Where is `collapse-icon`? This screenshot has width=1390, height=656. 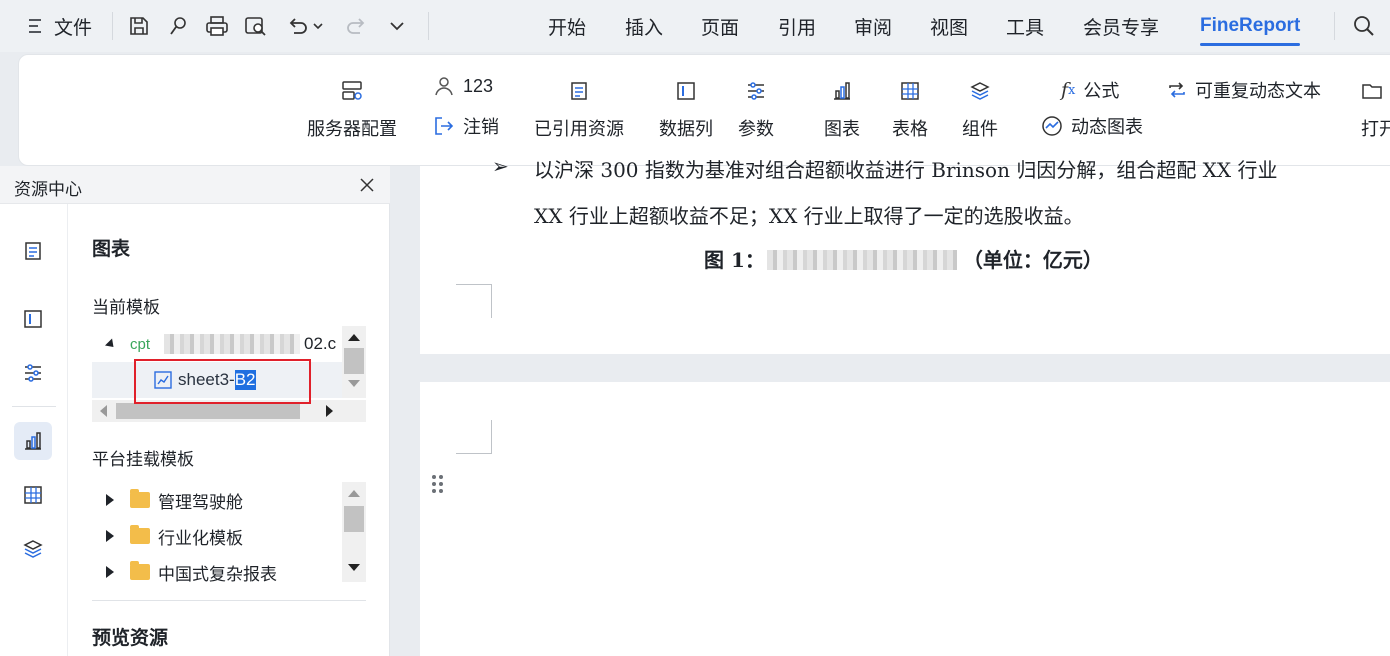
collapse-icon is located at coordinates (111, 344).